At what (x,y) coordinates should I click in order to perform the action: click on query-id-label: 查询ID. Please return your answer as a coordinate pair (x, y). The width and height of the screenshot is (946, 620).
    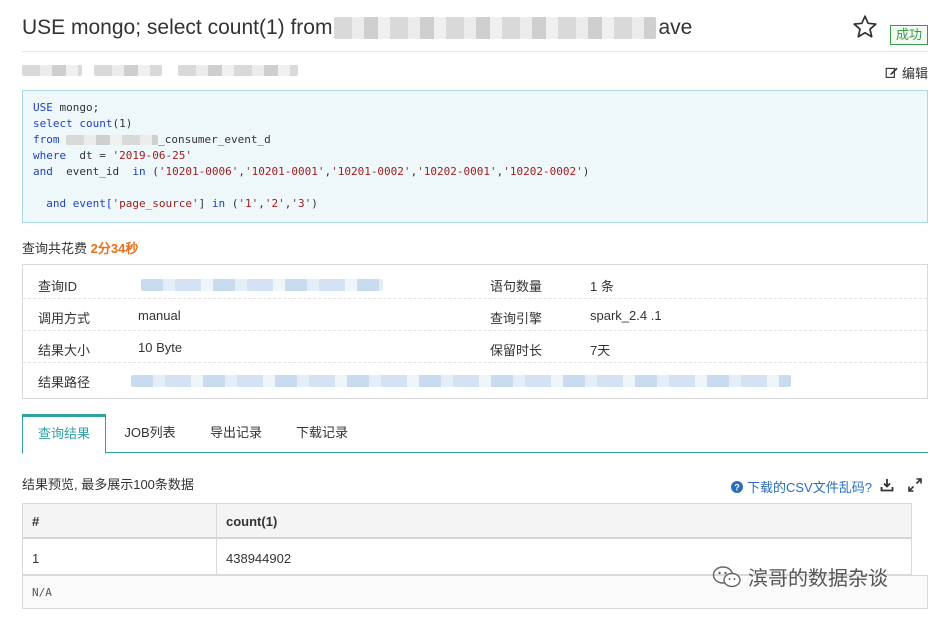
    Looking at the image, I should click on (58, 286).